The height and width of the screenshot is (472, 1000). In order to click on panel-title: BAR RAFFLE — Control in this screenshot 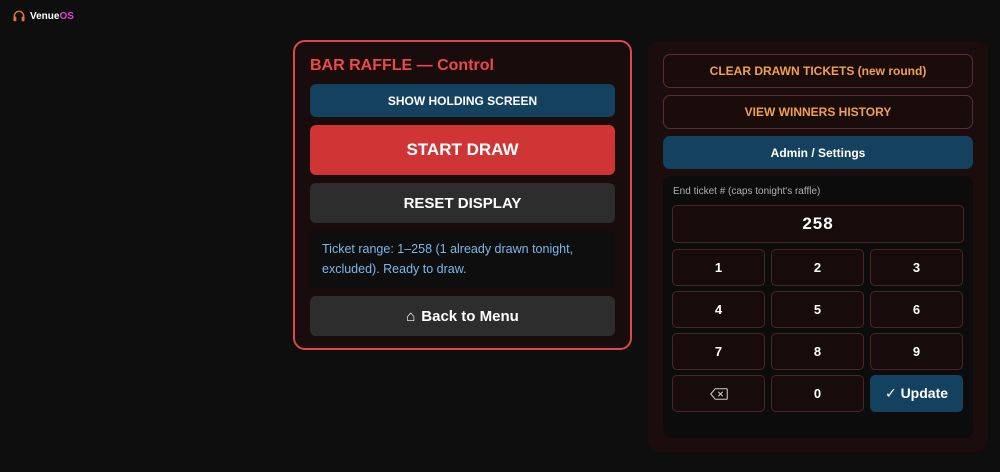, I will do `click(402, 65)`.